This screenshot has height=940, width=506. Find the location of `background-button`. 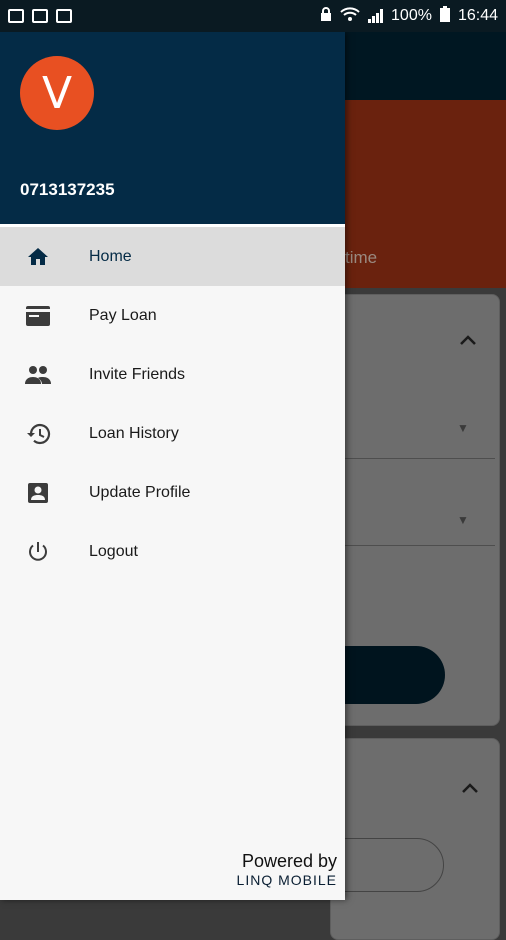

background-button is located at coordinates (387, 675).